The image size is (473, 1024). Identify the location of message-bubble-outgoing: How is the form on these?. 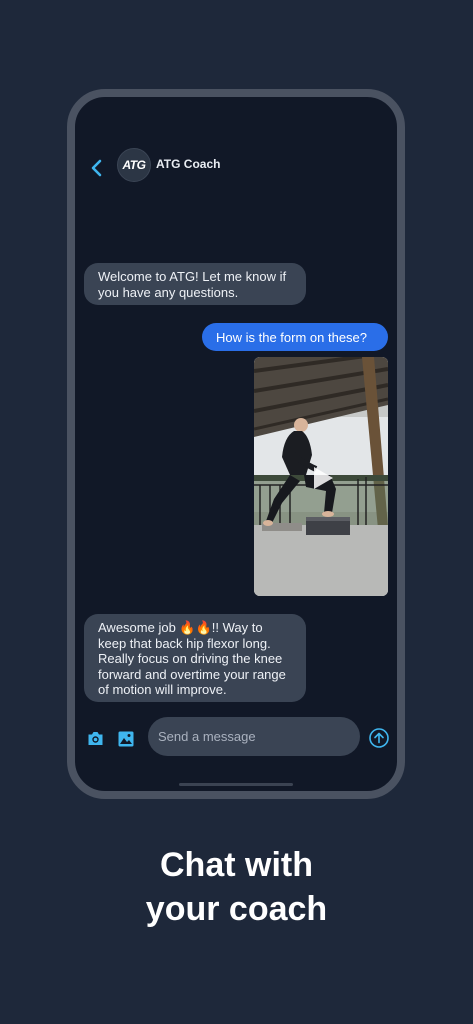
(295, 337).